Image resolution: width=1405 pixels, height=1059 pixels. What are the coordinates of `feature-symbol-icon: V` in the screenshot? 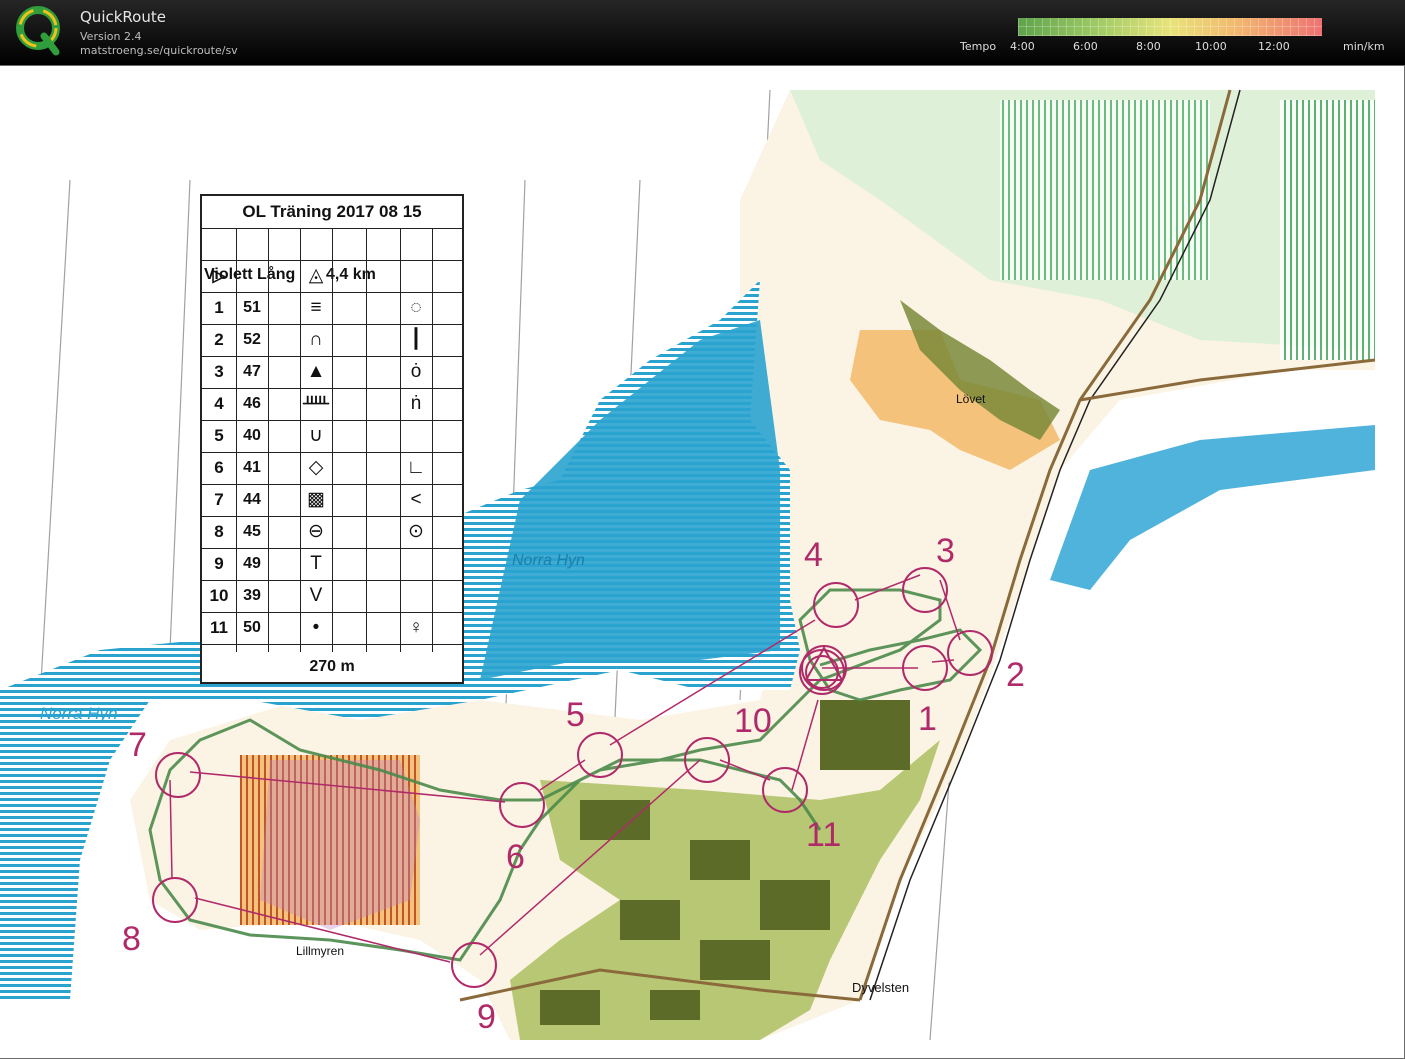 It's located at (316, 595).